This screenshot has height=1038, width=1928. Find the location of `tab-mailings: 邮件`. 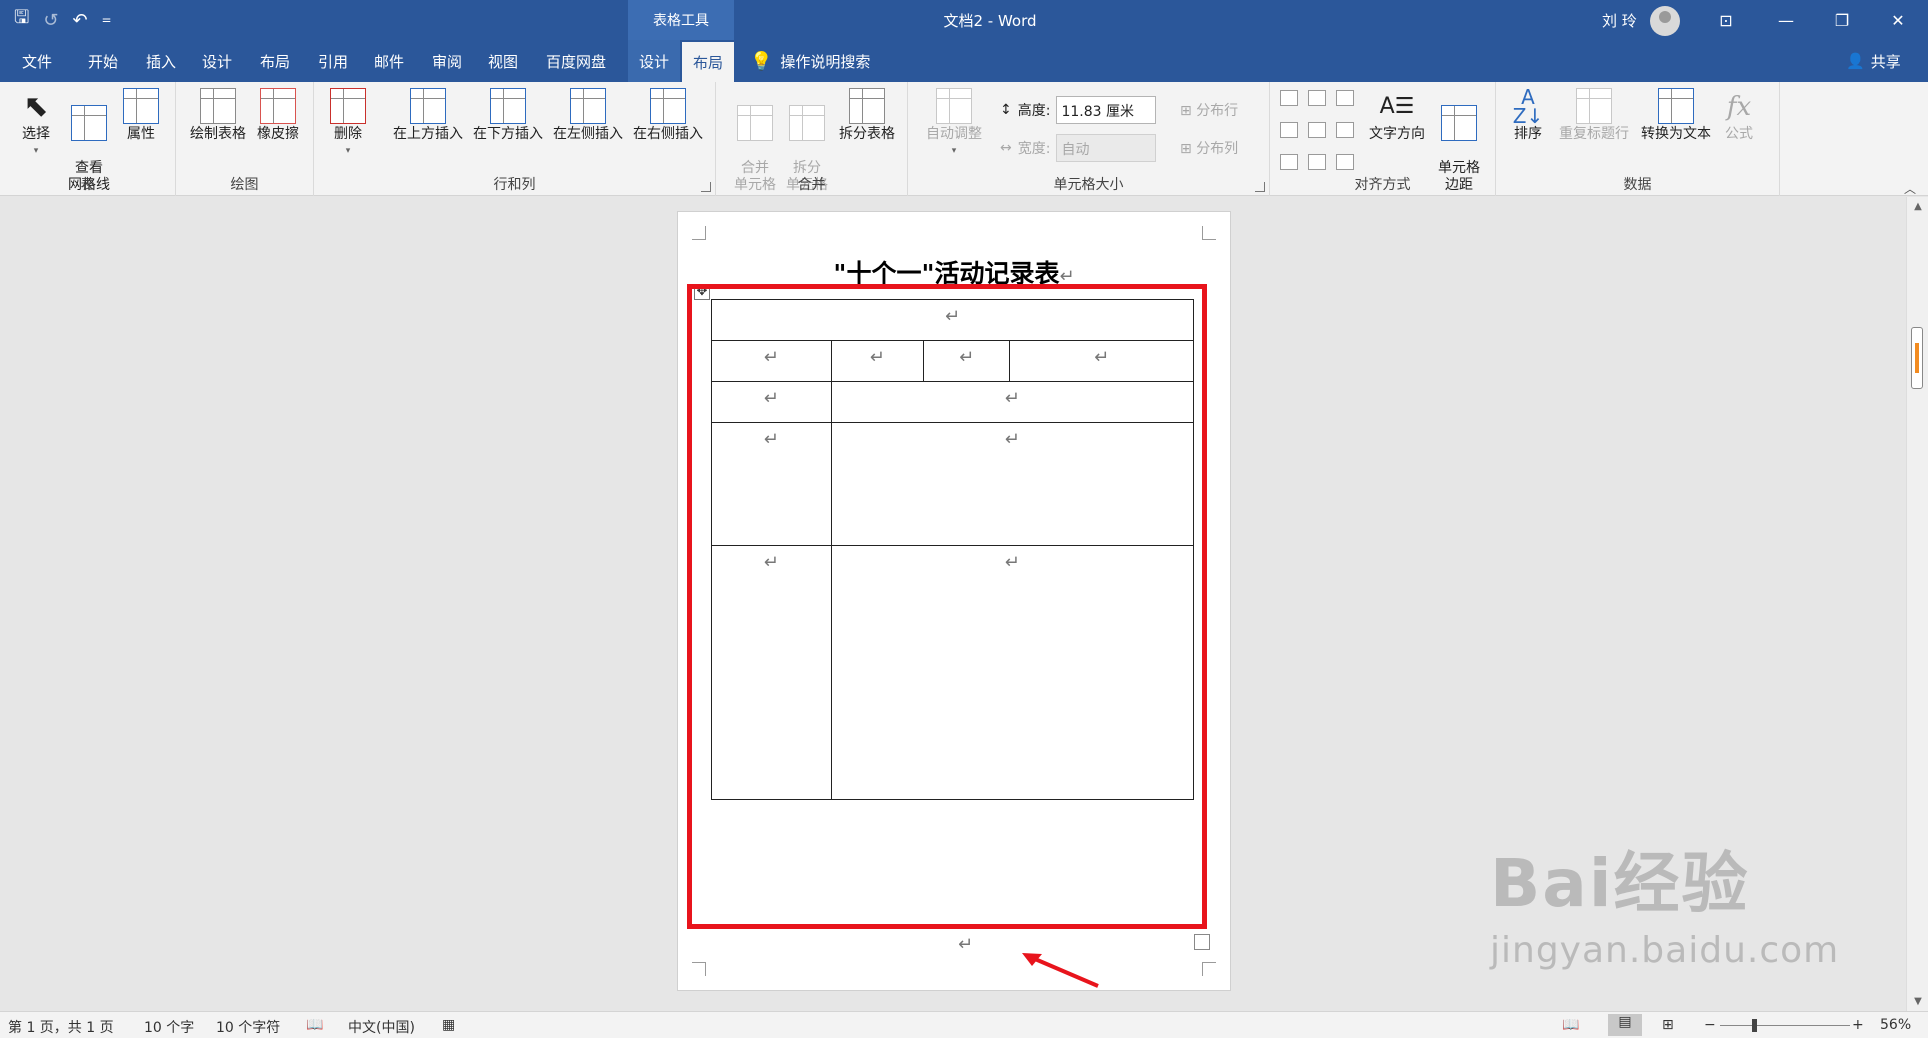

tab-mailings: 邮件 is located at coordinates (389, 61).